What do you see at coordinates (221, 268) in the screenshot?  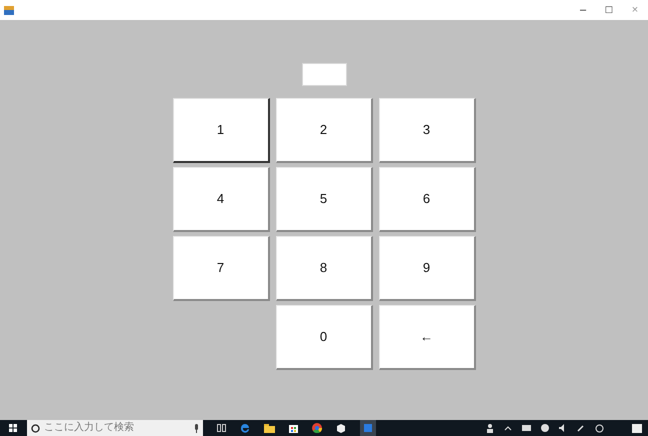 I see `keypad-button: 7` at bounding box center [221, 268].